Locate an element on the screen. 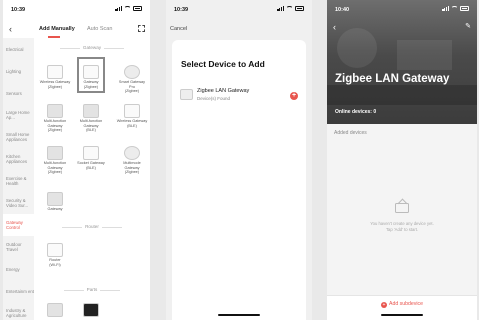  device-multifunction-gateway-ble: Multi-function Gateway (BLE) is located at coordinates (91, 118).